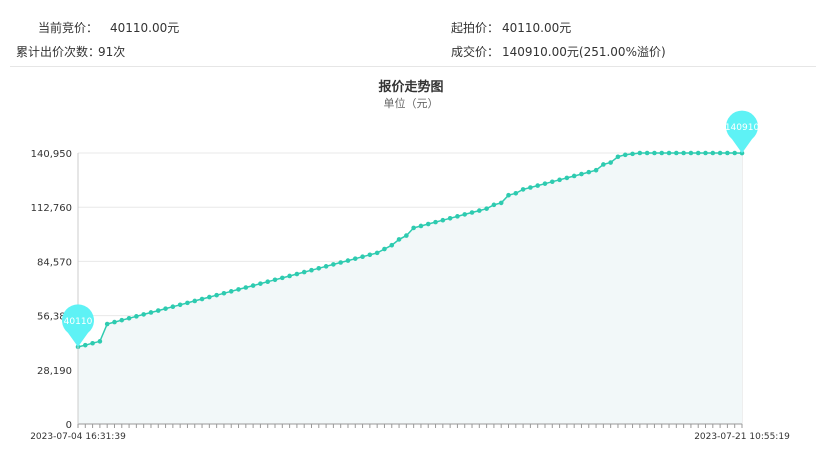 The image size is (822, 470). Describe the element at coordinates (78, 437) in the screenshot. I see `x-label-start: 2023-07-04 16:31:39` at that location.